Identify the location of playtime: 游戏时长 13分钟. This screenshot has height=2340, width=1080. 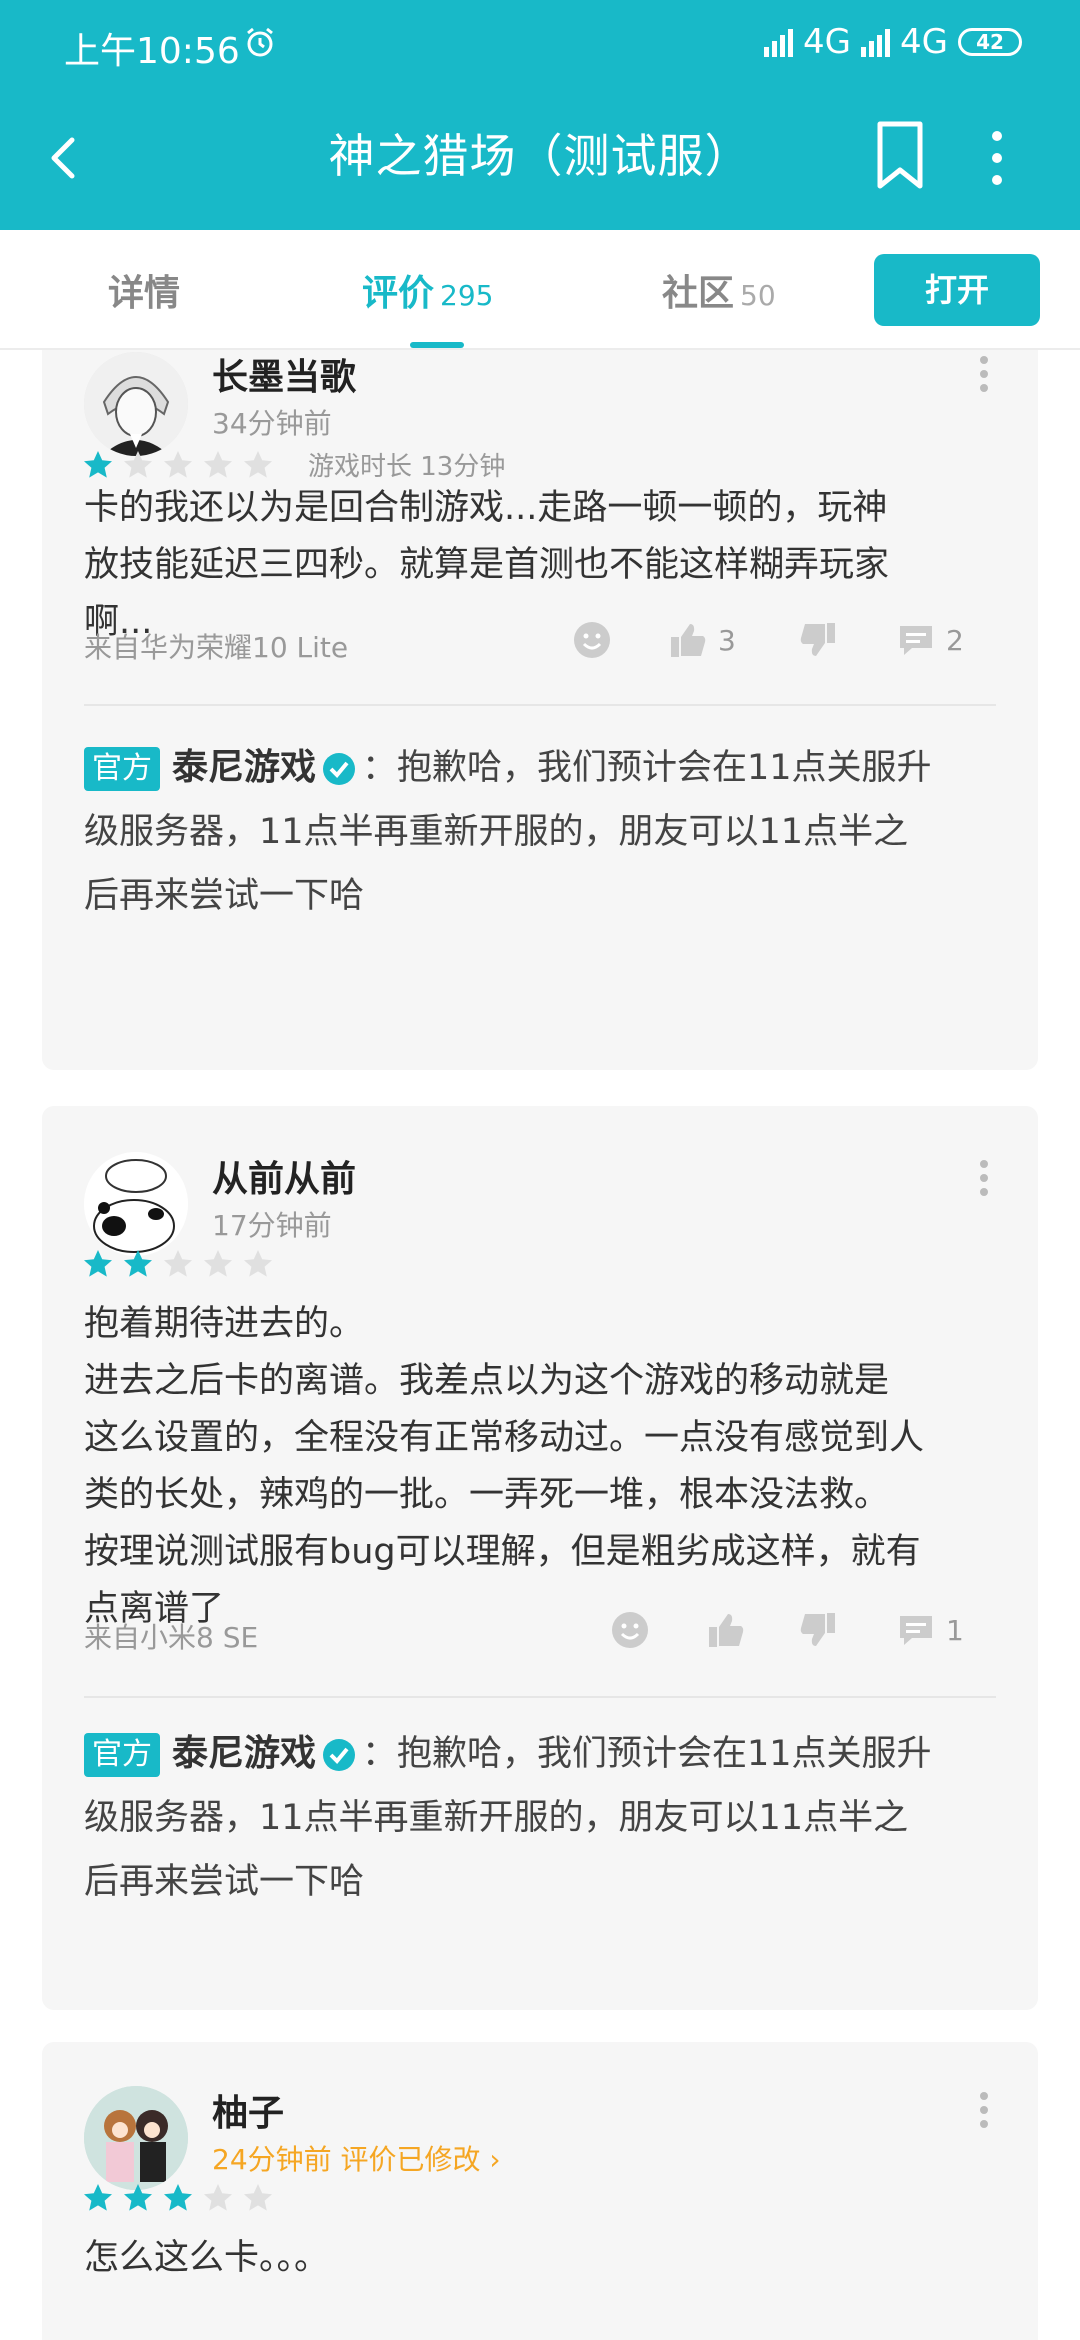
(407, 467).